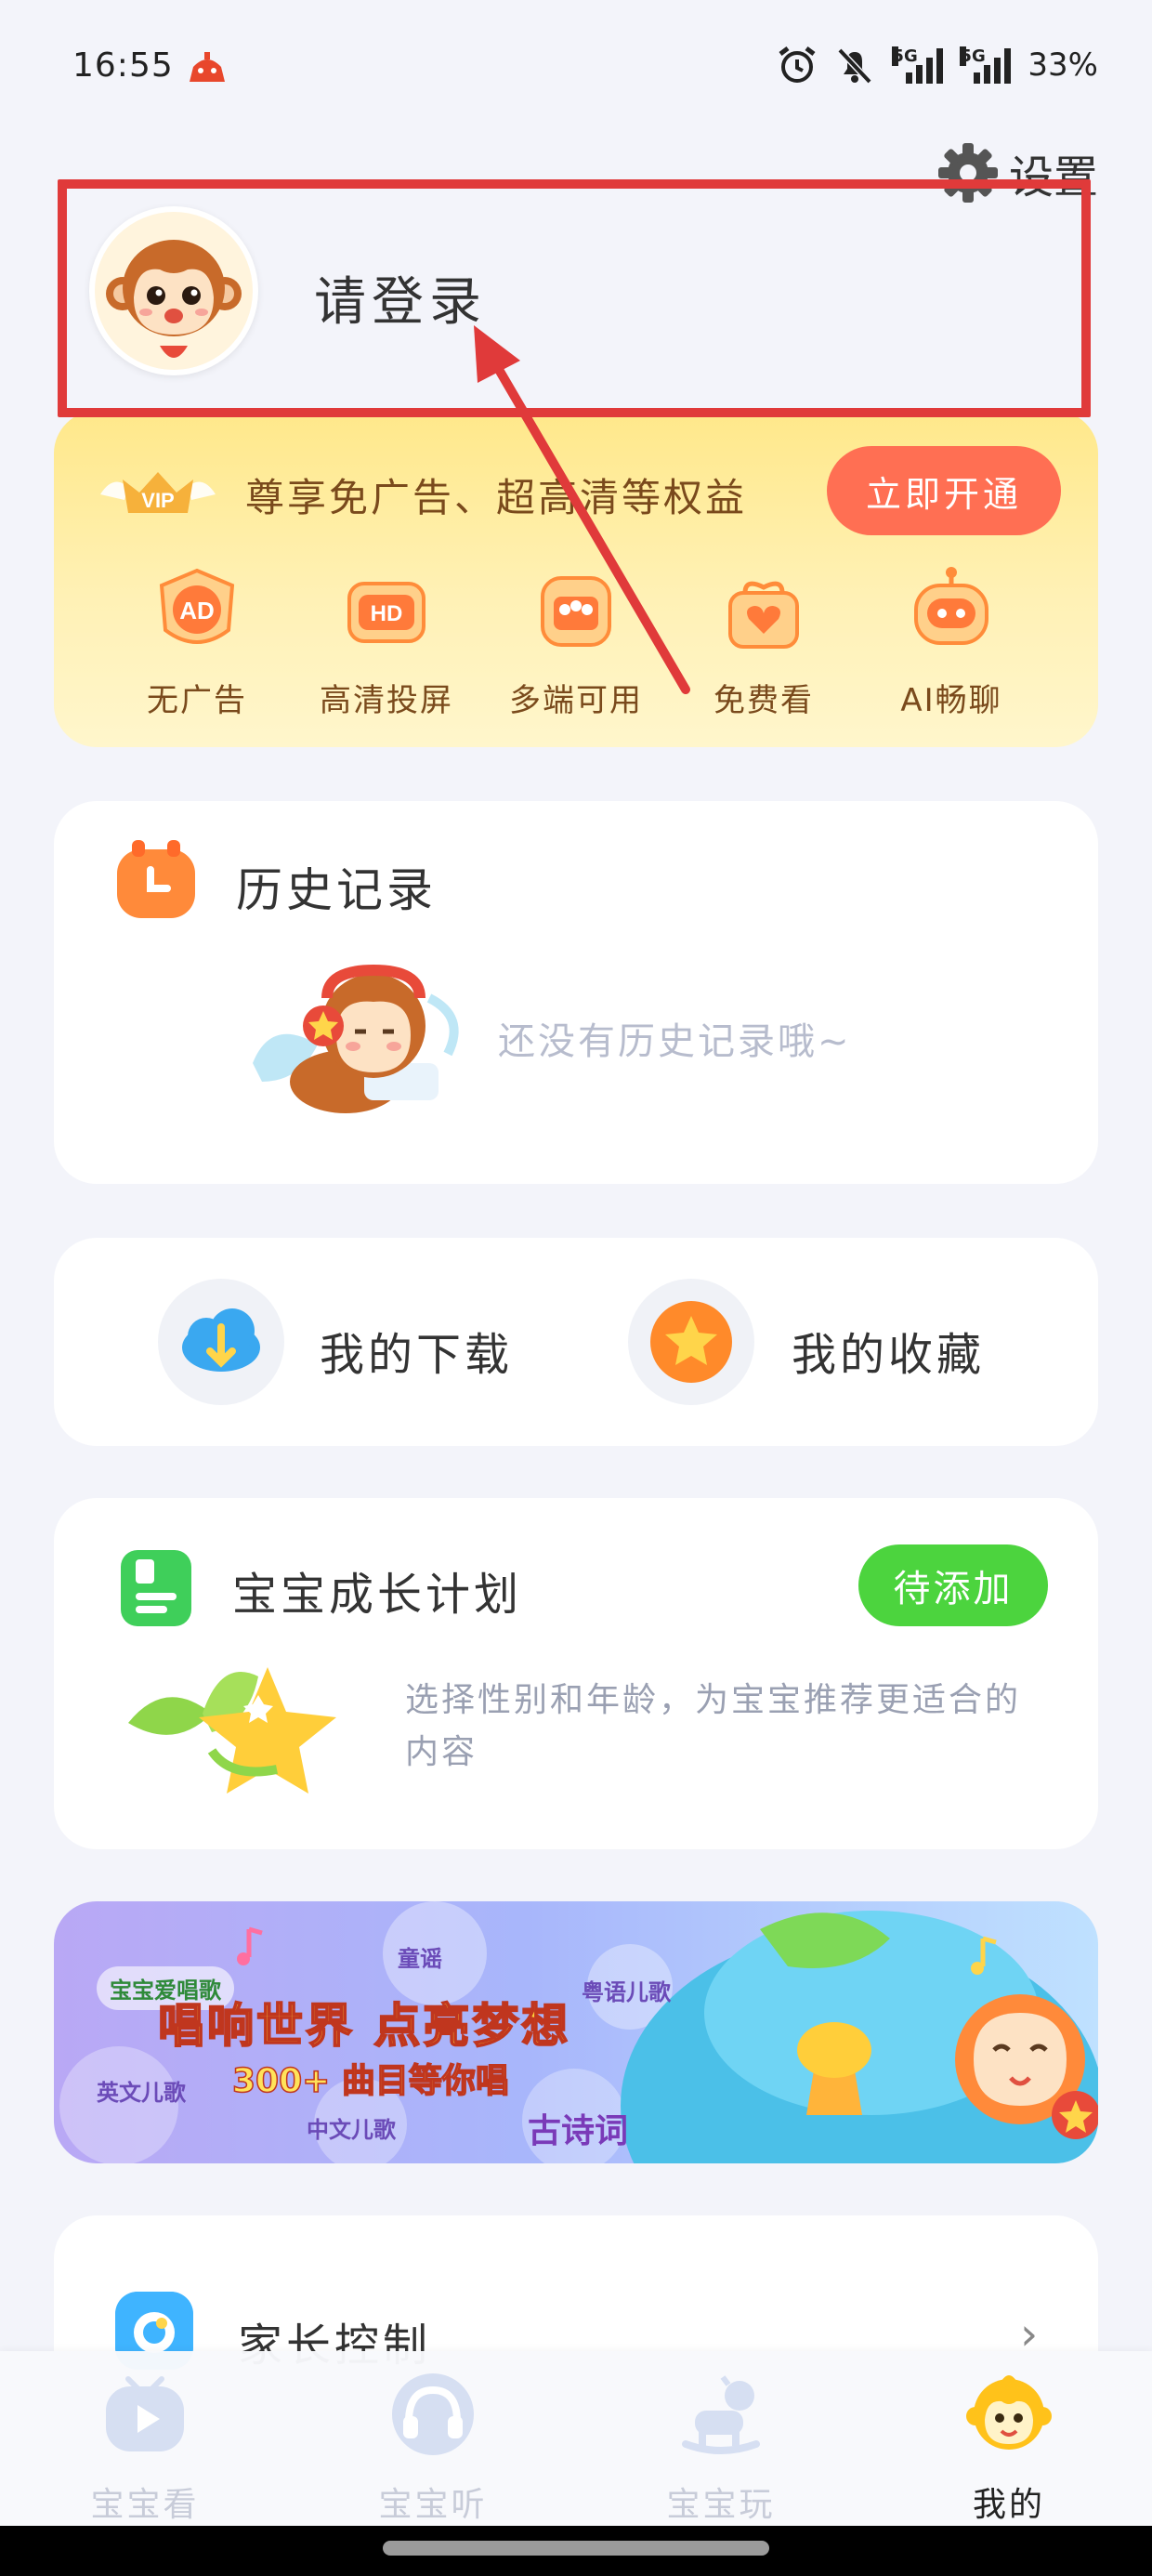  I want to click on favorites-button-icon-wrap, so click(691, 1342).